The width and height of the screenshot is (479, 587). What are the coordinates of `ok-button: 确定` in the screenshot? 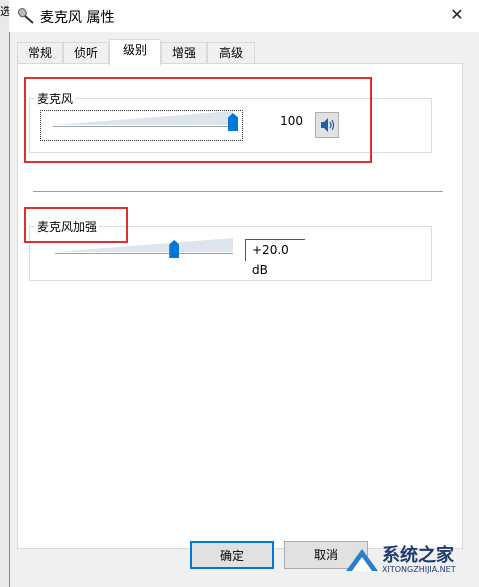 It's located at (232, 555).